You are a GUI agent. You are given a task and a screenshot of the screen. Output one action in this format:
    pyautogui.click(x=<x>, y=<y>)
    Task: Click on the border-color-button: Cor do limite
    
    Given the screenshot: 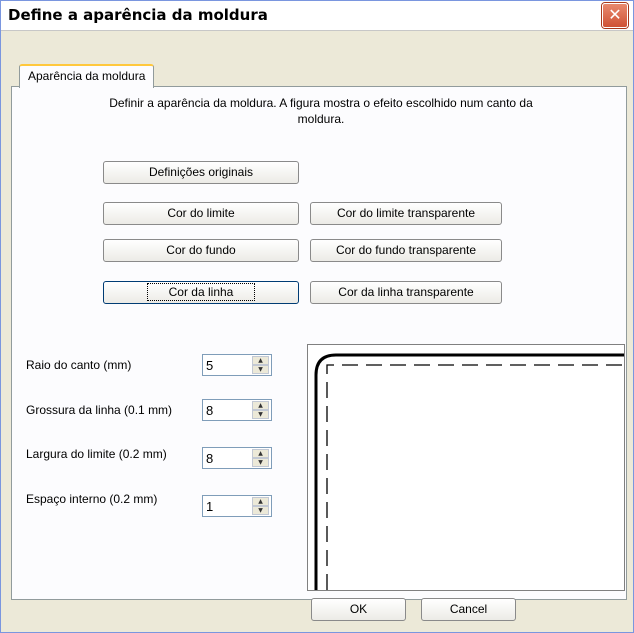 What is the action you would take?
    pyautogui.click(x=201, y=213)
    